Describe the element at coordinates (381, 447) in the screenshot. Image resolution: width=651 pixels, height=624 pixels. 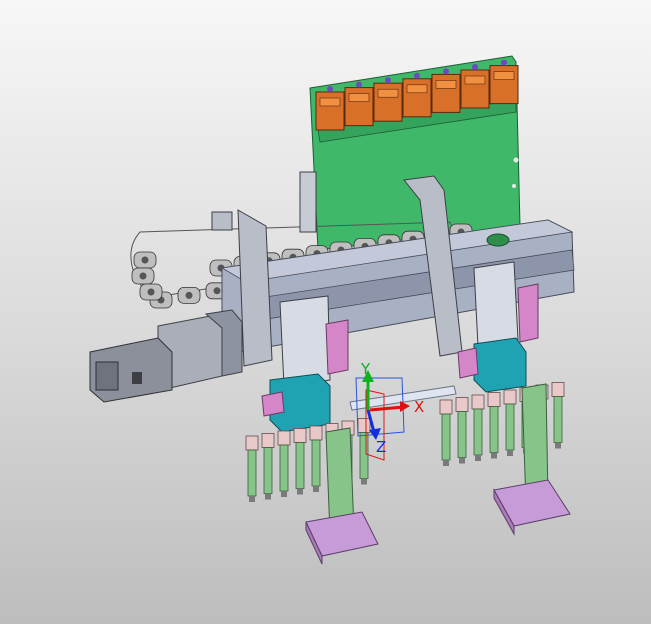
I see `z-axis-label: Z` at that location.